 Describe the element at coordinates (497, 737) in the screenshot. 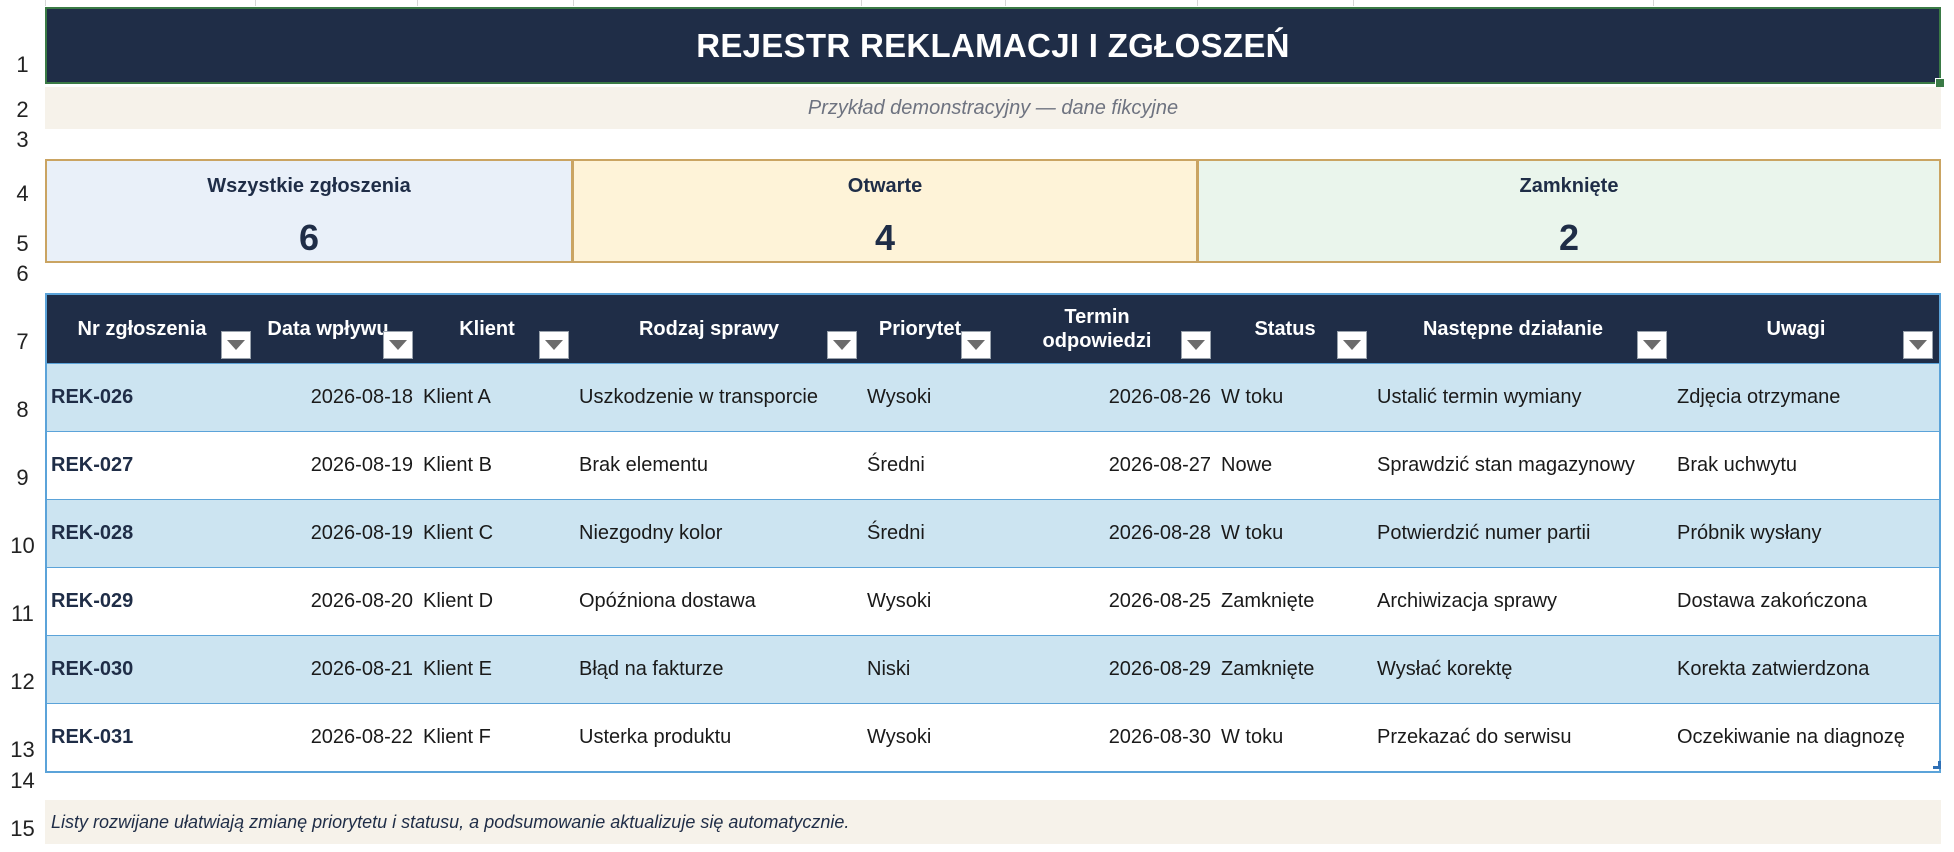

I see `cell-client: Klient F` at that location.